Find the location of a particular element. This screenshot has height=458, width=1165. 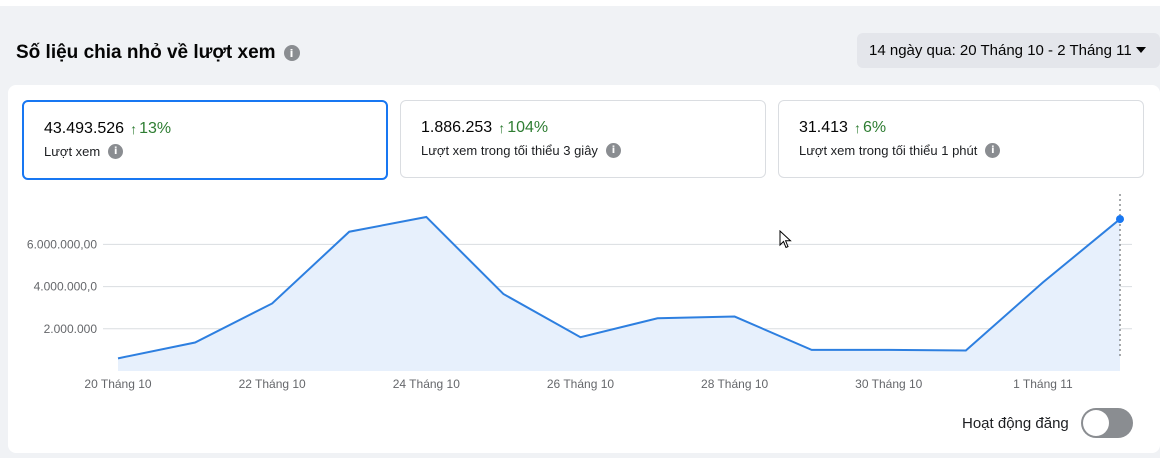

y-tick-label: 2.000.000 is located at coordinates (71, 329).